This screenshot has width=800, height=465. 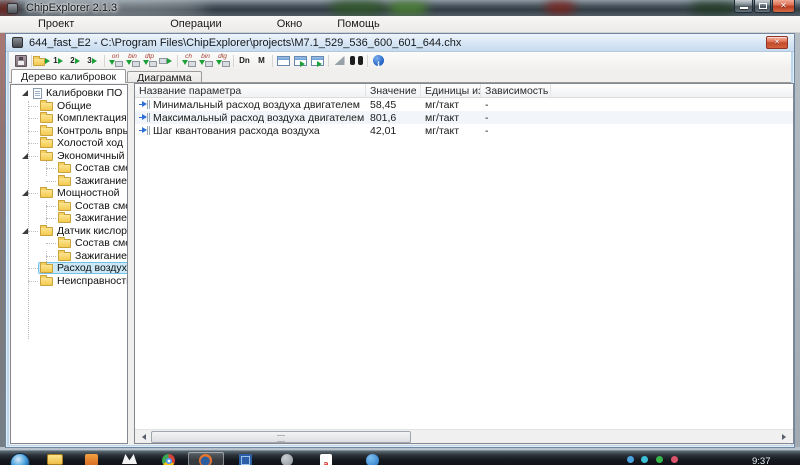 What do you see at coordinates (55, 459) in the screenshot?
I see `explorer-icon` at bounding box center [55, 459].